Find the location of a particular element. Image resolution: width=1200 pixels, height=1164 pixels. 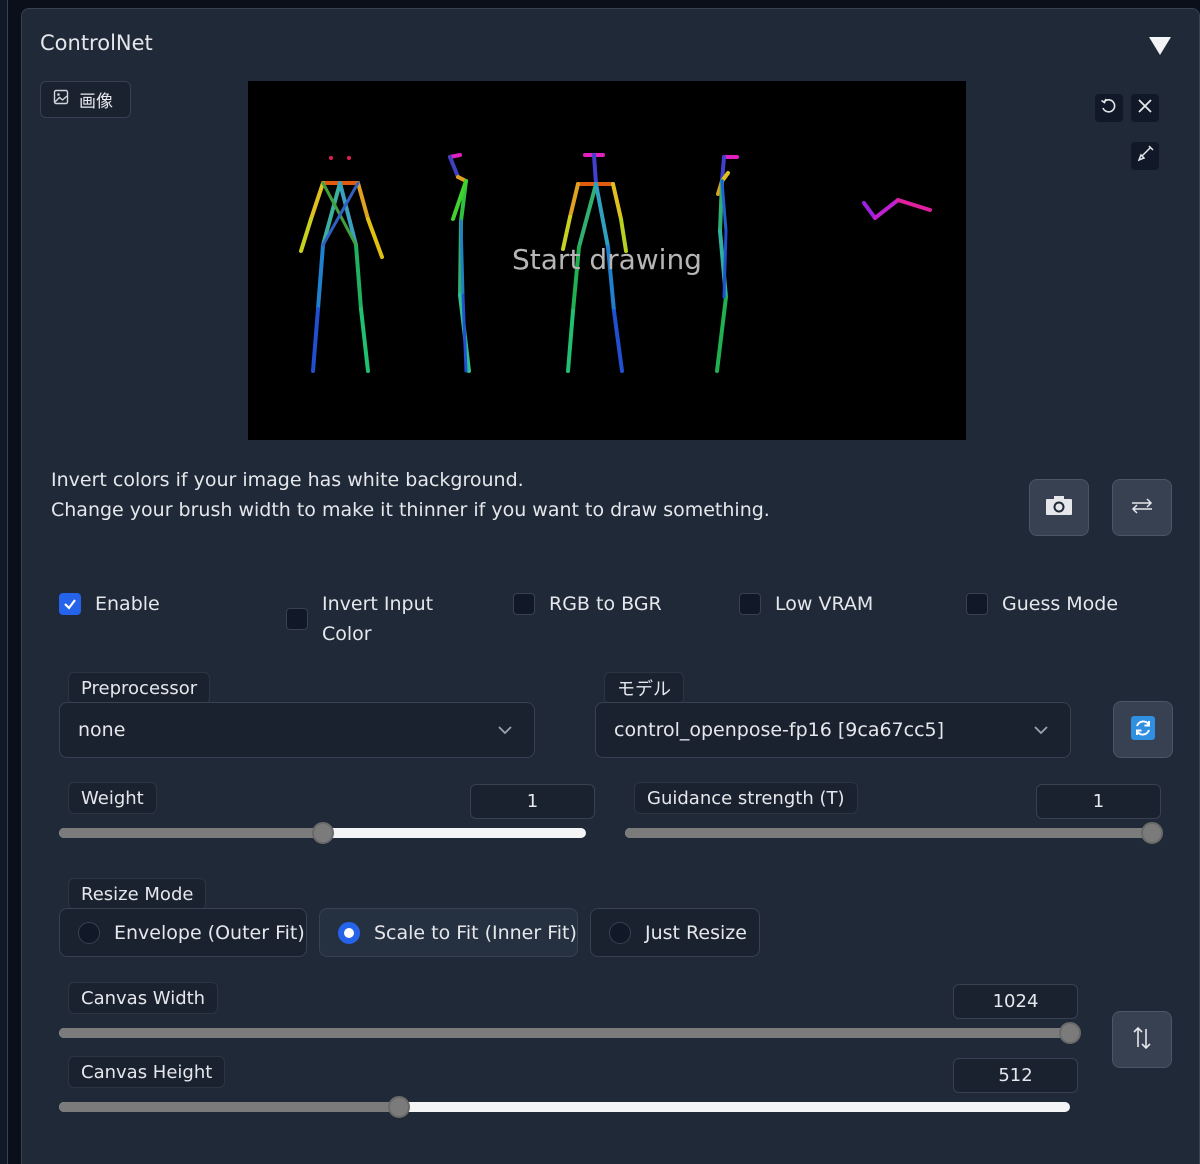

enable-checkbox: Enable is located at coordinates (109, 604).